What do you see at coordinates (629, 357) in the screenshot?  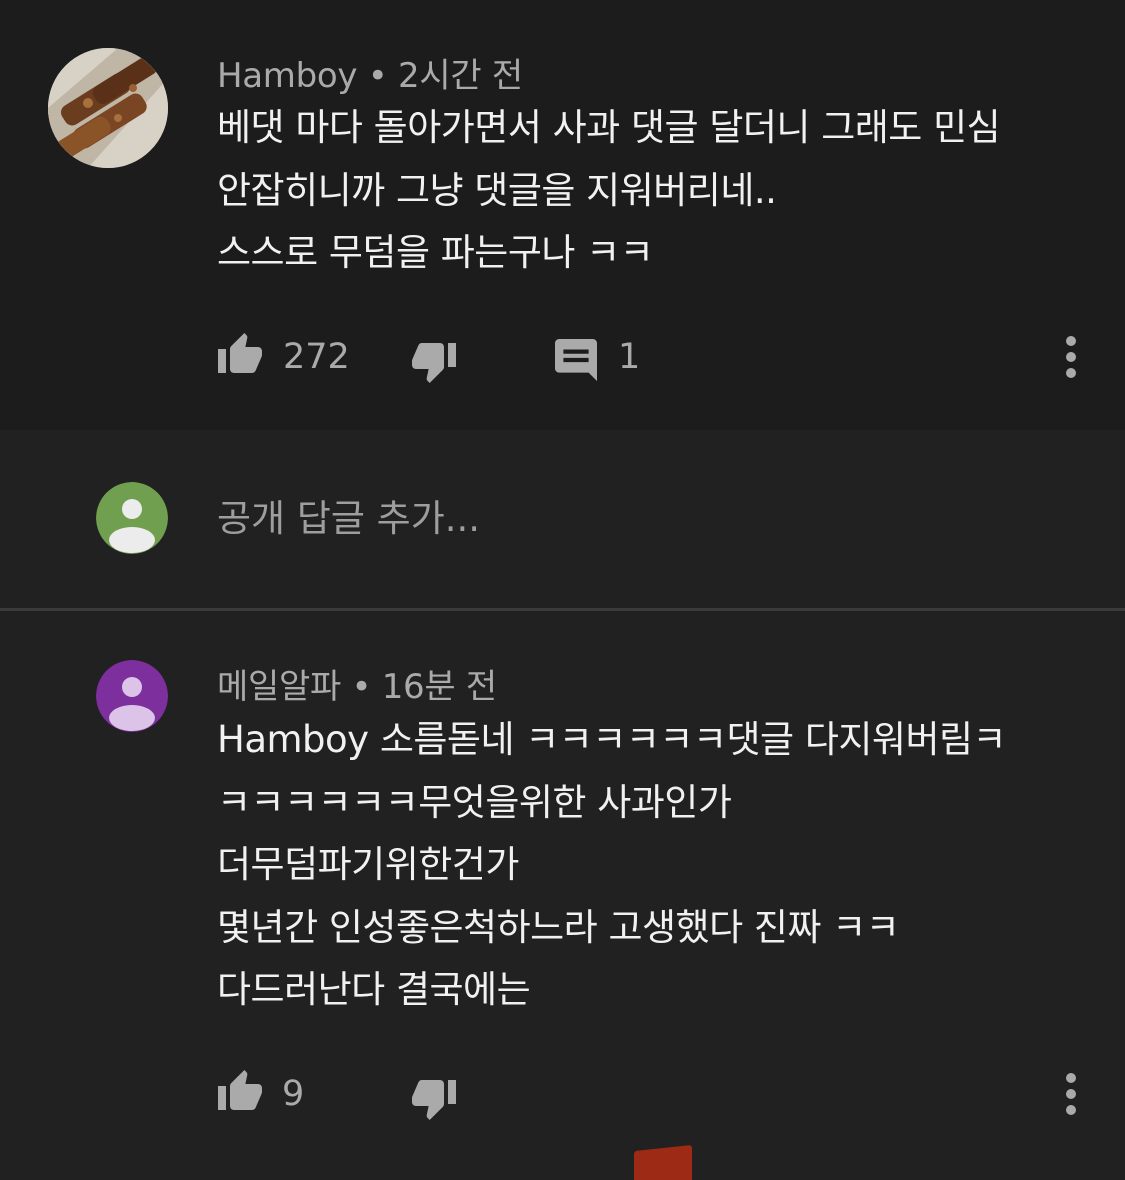 I see `reply-count: 1` at bounding box center [629, 357].